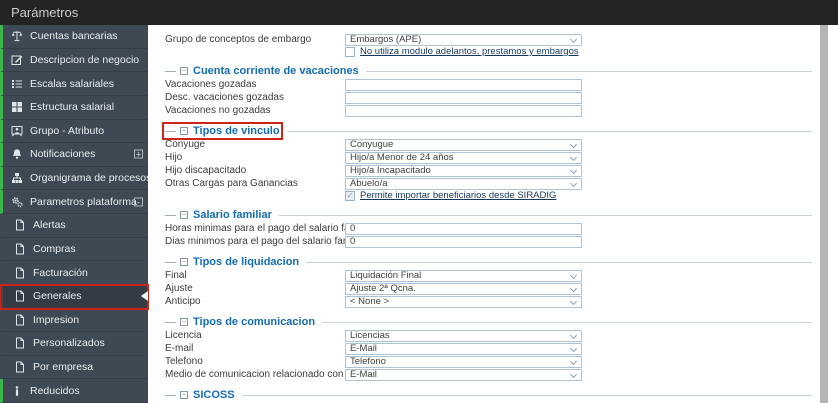  Describe the element at coordinates (57, 296) in the screenshot. I see `sidebar-item-label: Generales` at that location.